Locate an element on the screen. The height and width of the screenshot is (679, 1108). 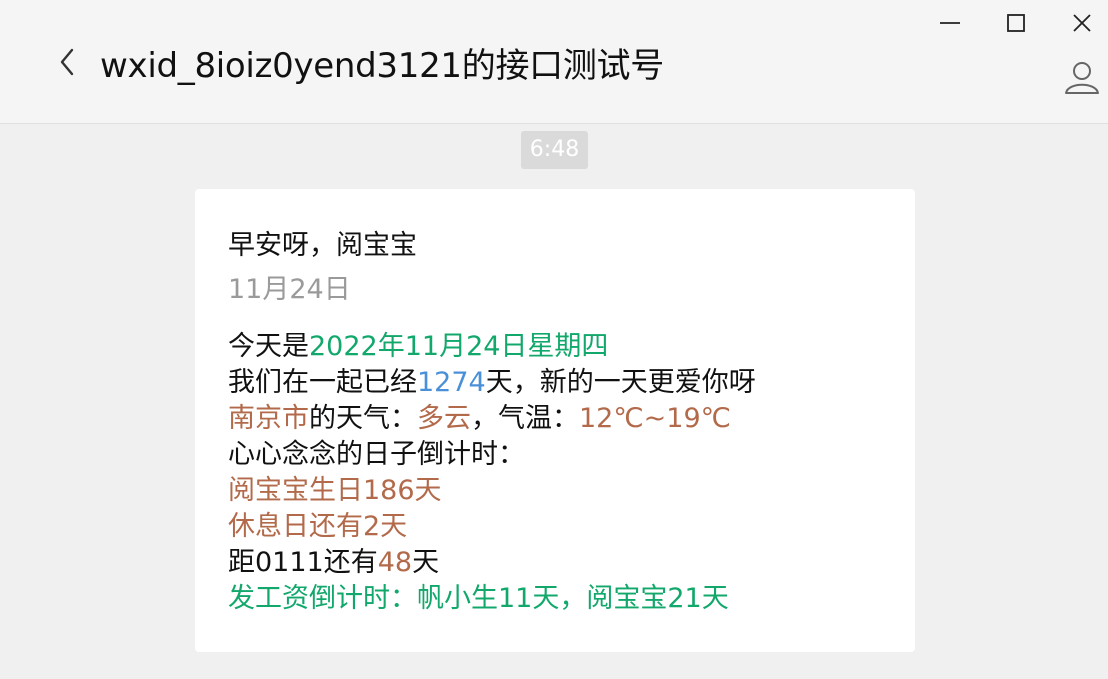
chevron-left-icon is located at coordinates (67, 62).